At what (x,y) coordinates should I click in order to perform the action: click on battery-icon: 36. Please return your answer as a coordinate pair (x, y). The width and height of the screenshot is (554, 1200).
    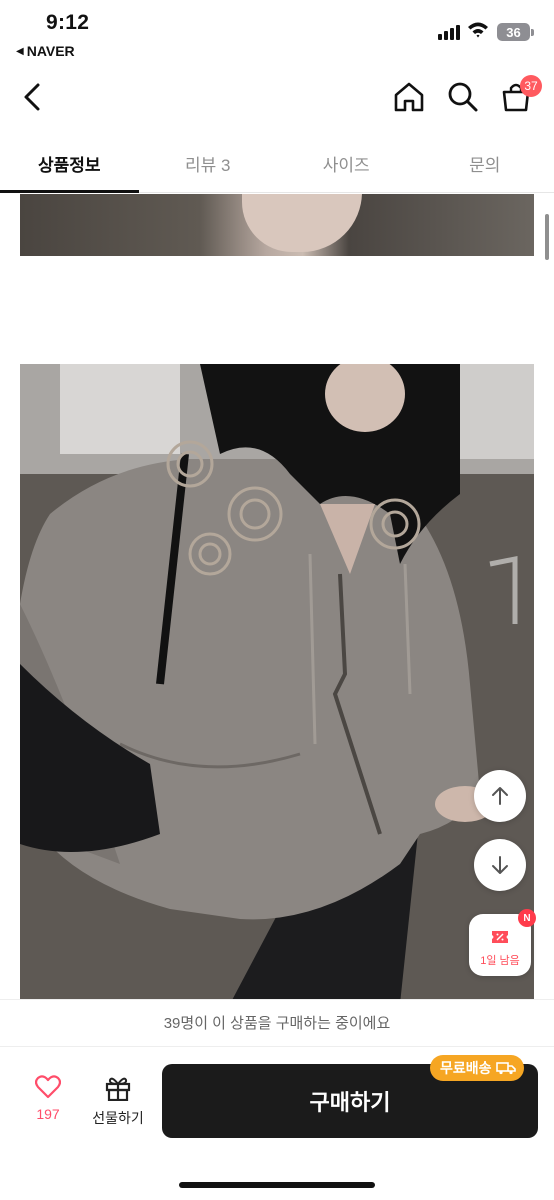
    Looking at the image, I should click on (513, 32).